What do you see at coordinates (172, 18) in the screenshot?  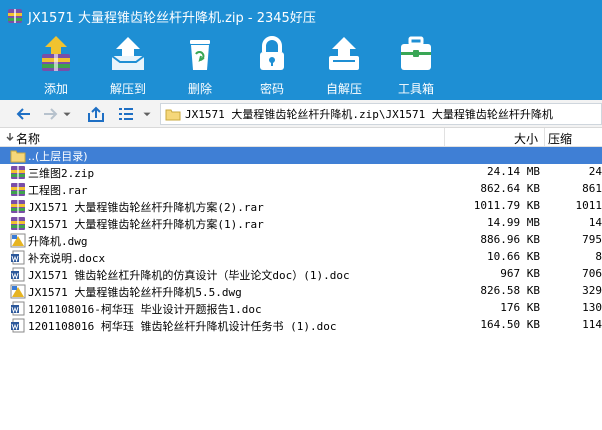 I see `window-title: JX1571 大量程锥齿轮丝杆升降机.zip - 2345好压` at bounding box center [172, 18].